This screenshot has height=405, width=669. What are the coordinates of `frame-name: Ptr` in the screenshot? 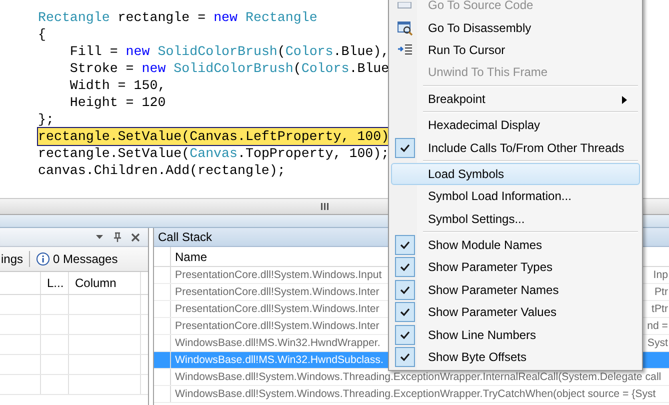 It's located at (661, 292).